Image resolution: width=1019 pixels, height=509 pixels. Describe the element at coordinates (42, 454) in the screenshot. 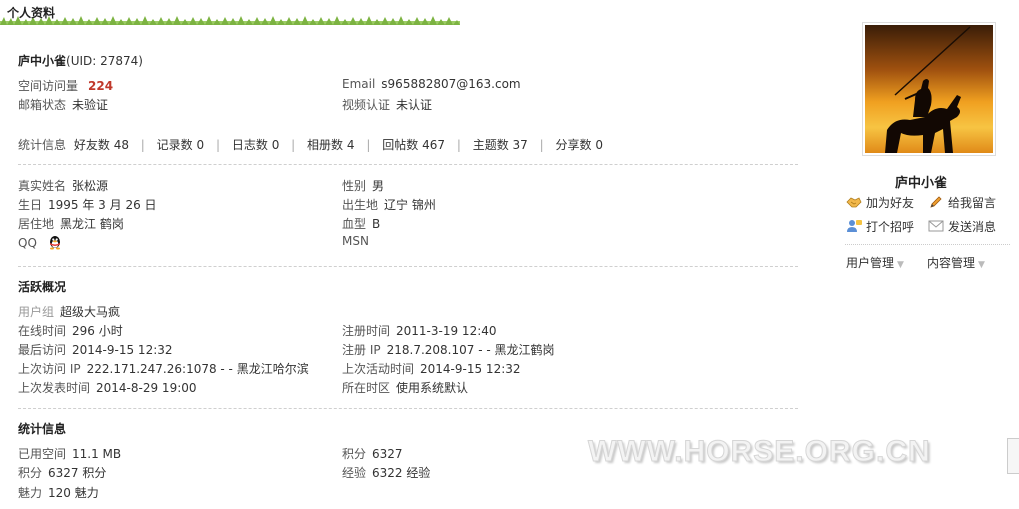

I see `space-label: 已用空间` at that location.